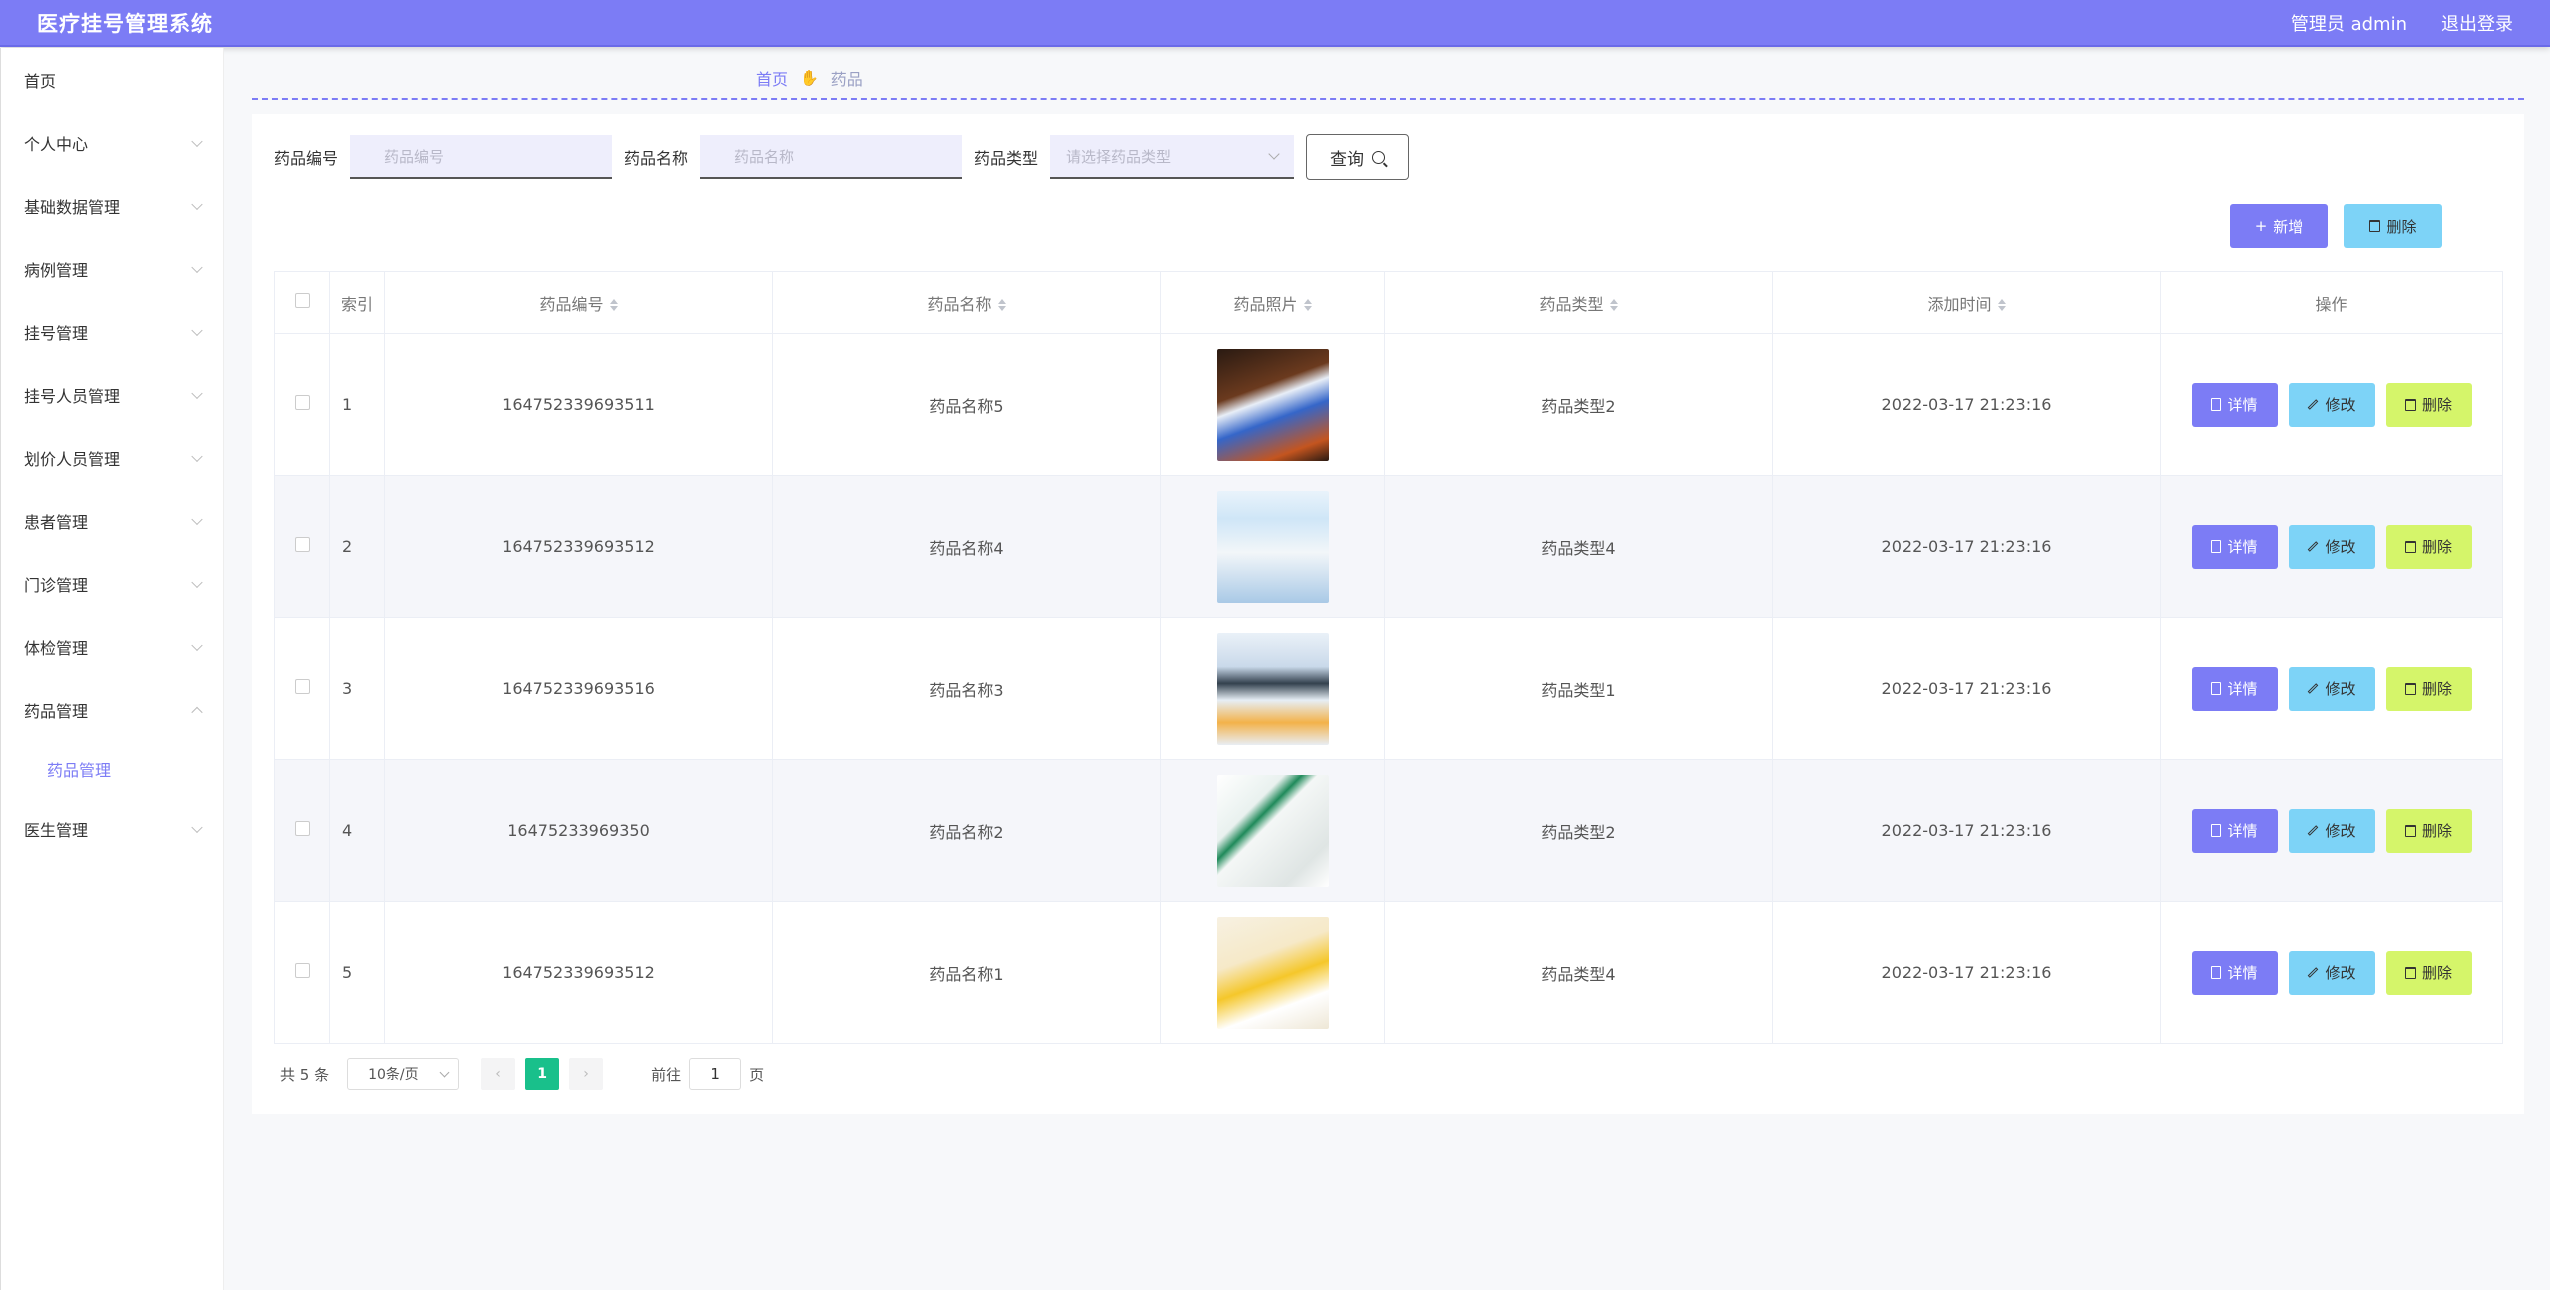  I want to click on herbal-package-photo, so click(1272, 972).